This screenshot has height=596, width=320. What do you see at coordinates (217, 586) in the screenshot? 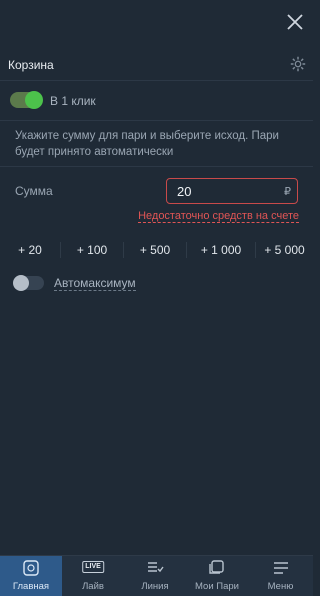
I see `nav-label: Мои Пари` at bounding box center [217, 586].